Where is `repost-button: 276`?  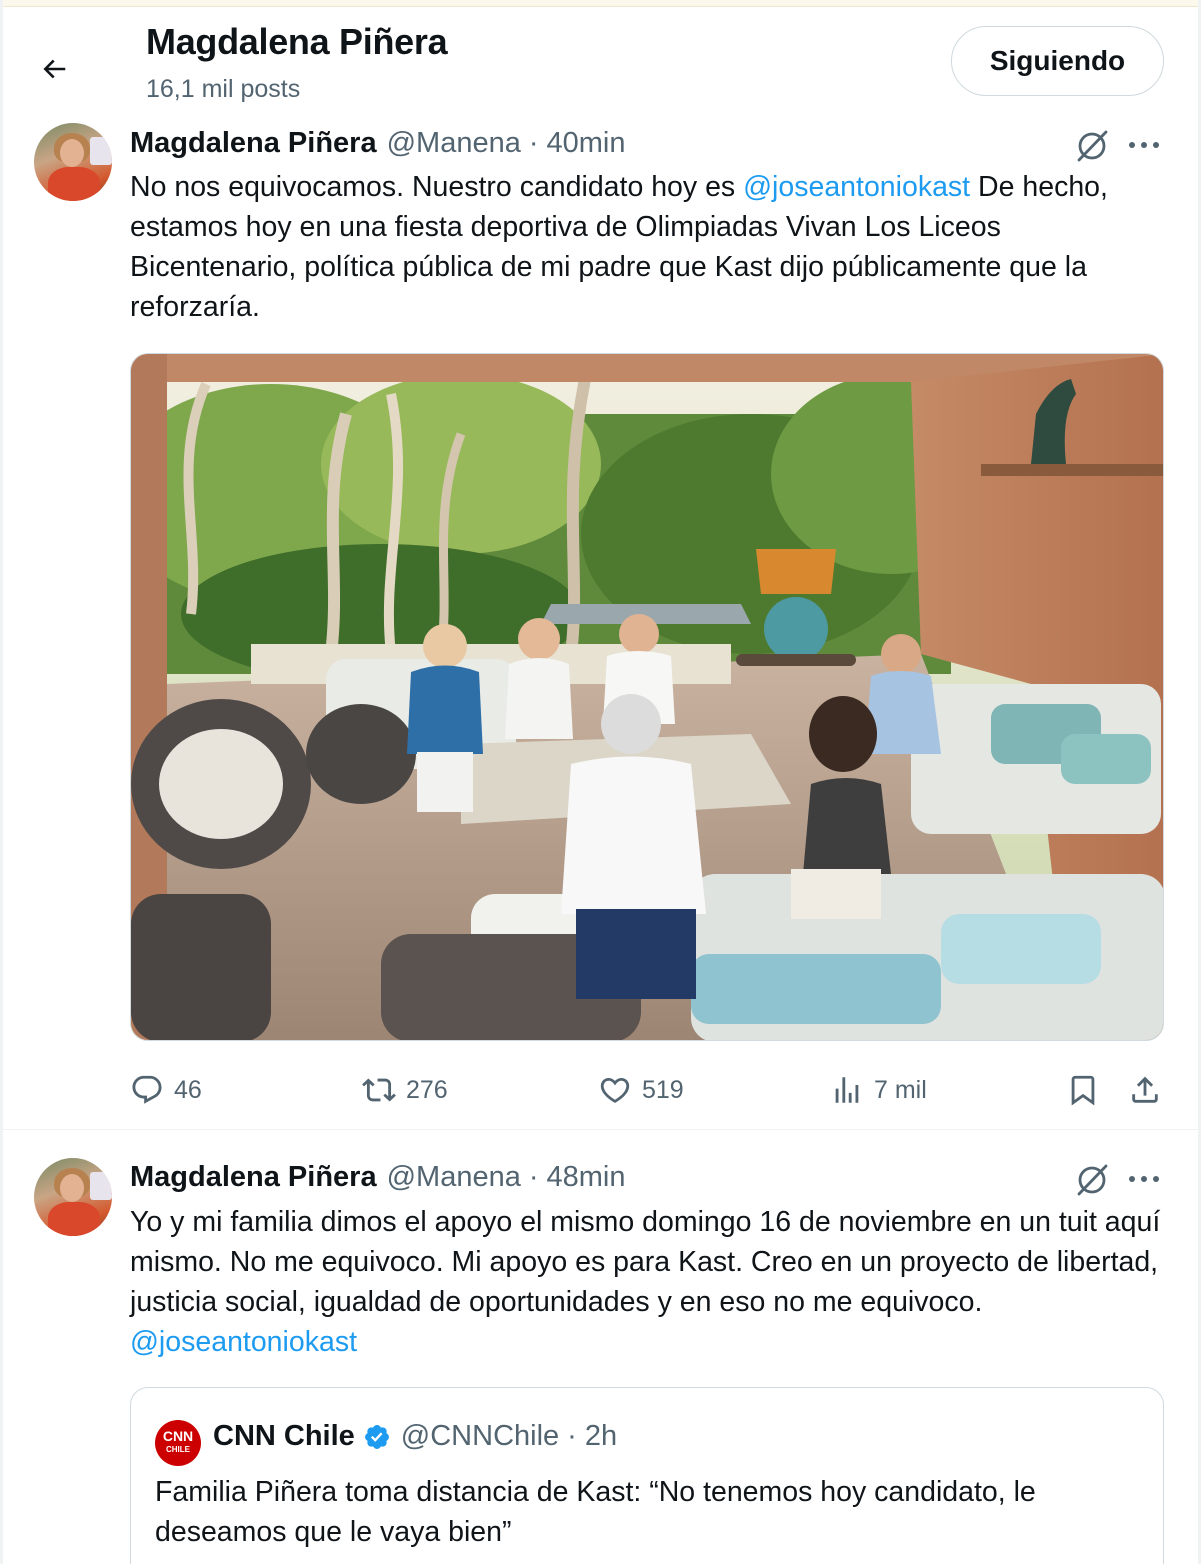
repost-button: 276 is located at coordinates (405, 1090).